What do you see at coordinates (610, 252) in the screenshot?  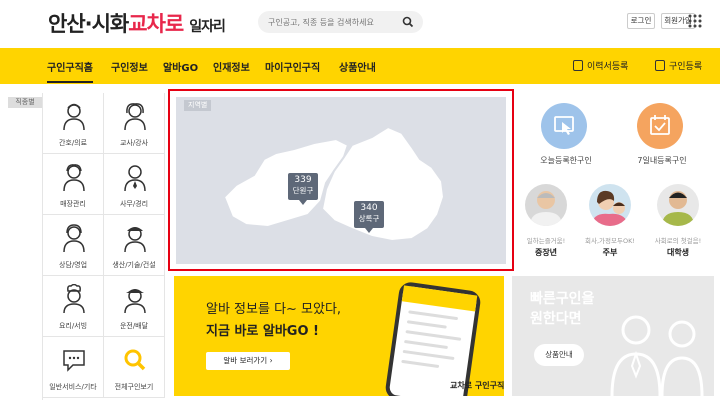 I see `persona-title: 주부` at bounding box center [610, 252].